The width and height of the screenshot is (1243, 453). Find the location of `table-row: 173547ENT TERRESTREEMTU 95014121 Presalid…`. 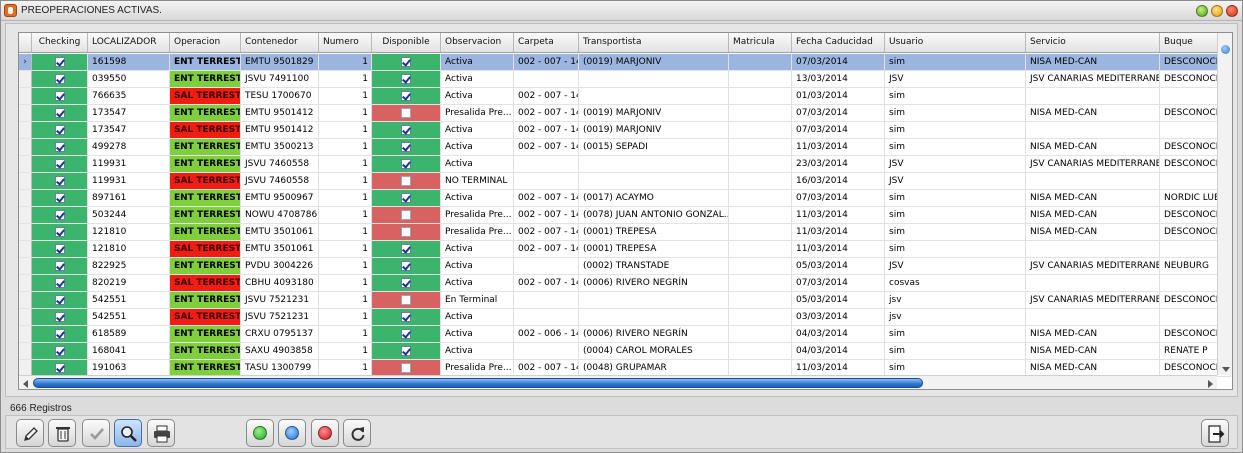

table-row: 173547ENT TERRESTREEMTU 95014121 Presalid… is located at coordinates (625, 113).